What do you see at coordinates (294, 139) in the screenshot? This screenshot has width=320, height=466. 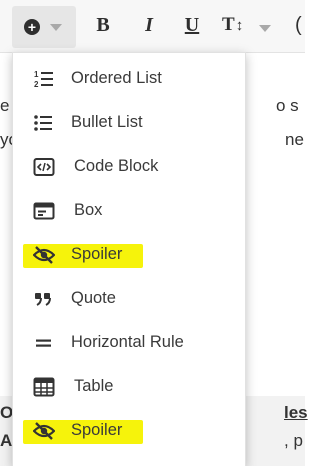 I see `editor-text-fragment: ne` at bounding box center [294, 139].